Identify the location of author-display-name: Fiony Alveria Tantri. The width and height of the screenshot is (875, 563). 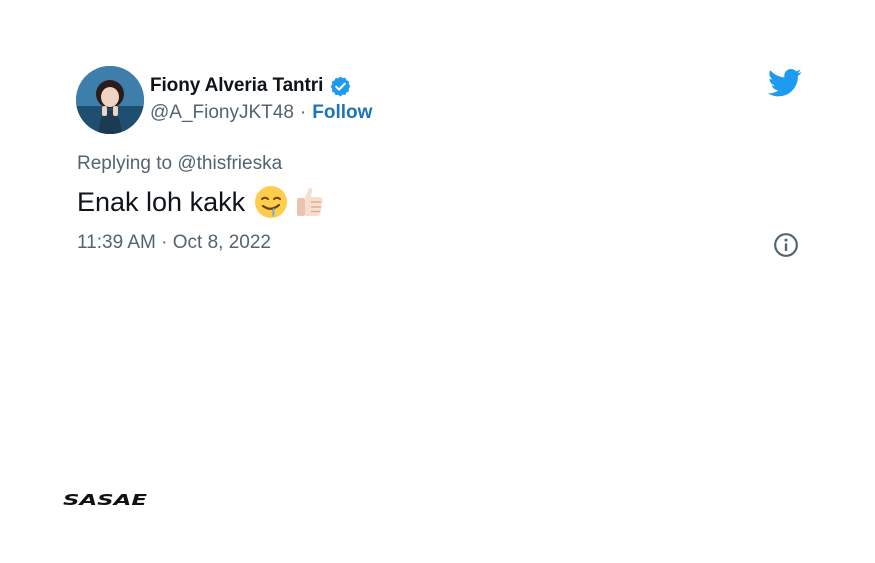
(236, 86).